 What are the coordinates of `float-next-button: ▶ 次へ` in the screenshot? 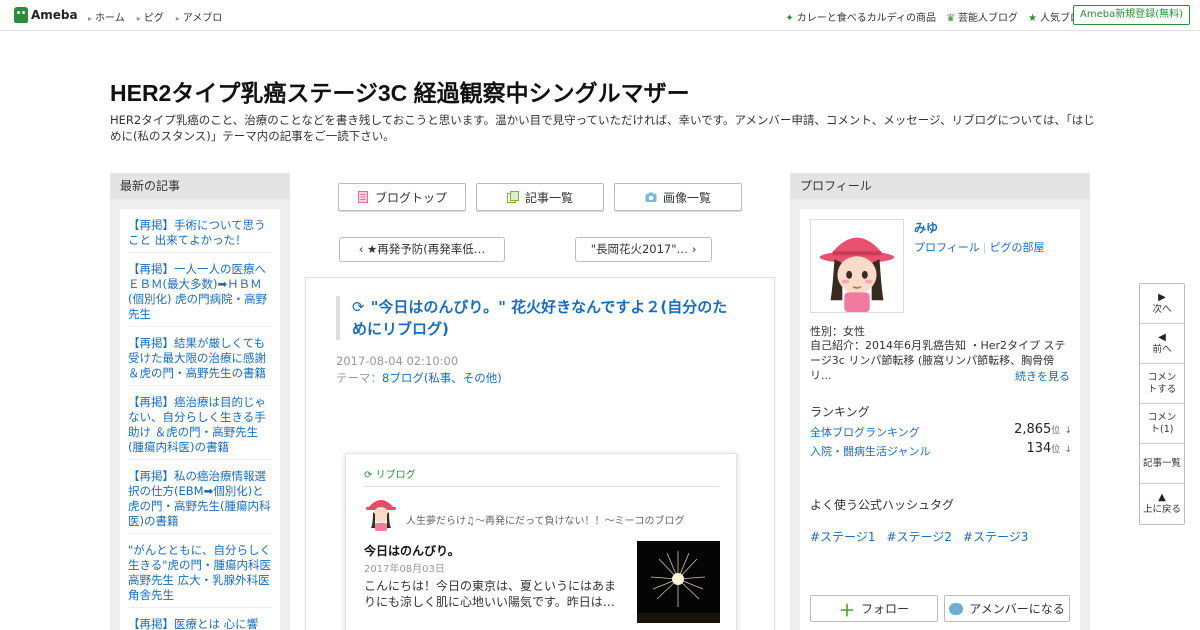 It's located at (1162, 304).